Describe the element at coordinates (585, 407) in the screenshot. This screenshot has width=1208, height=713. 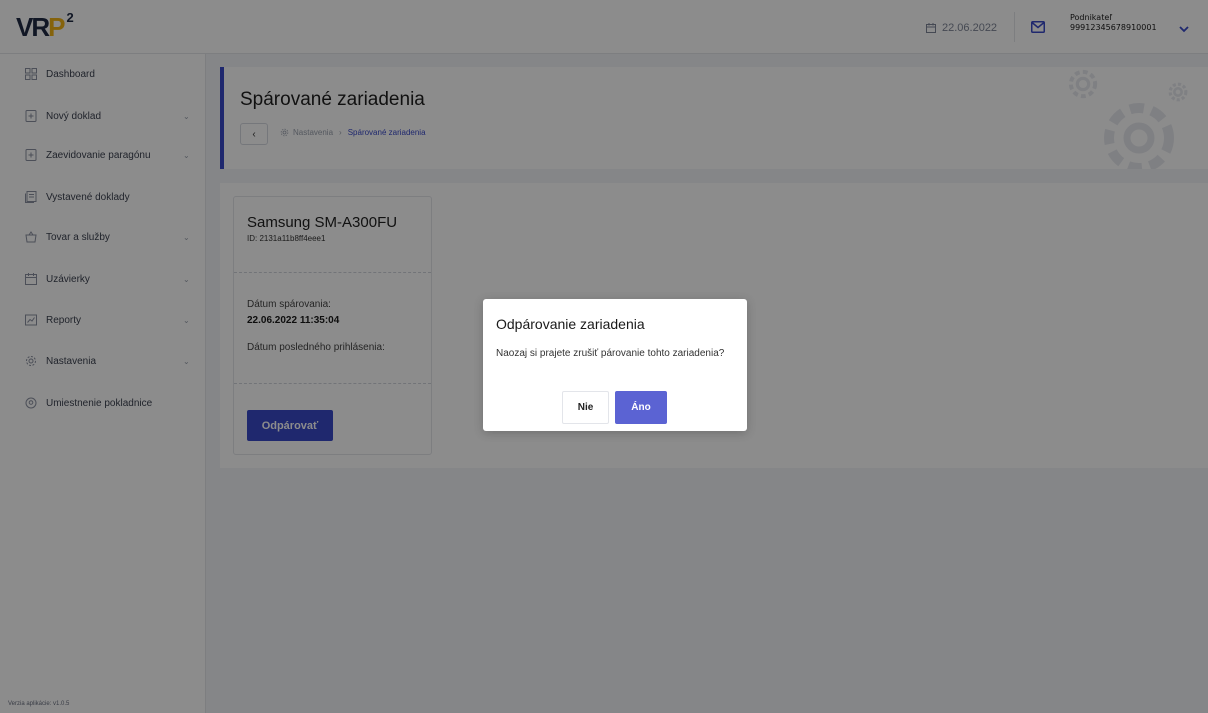
I see `cancel-button: Nie` at that location.